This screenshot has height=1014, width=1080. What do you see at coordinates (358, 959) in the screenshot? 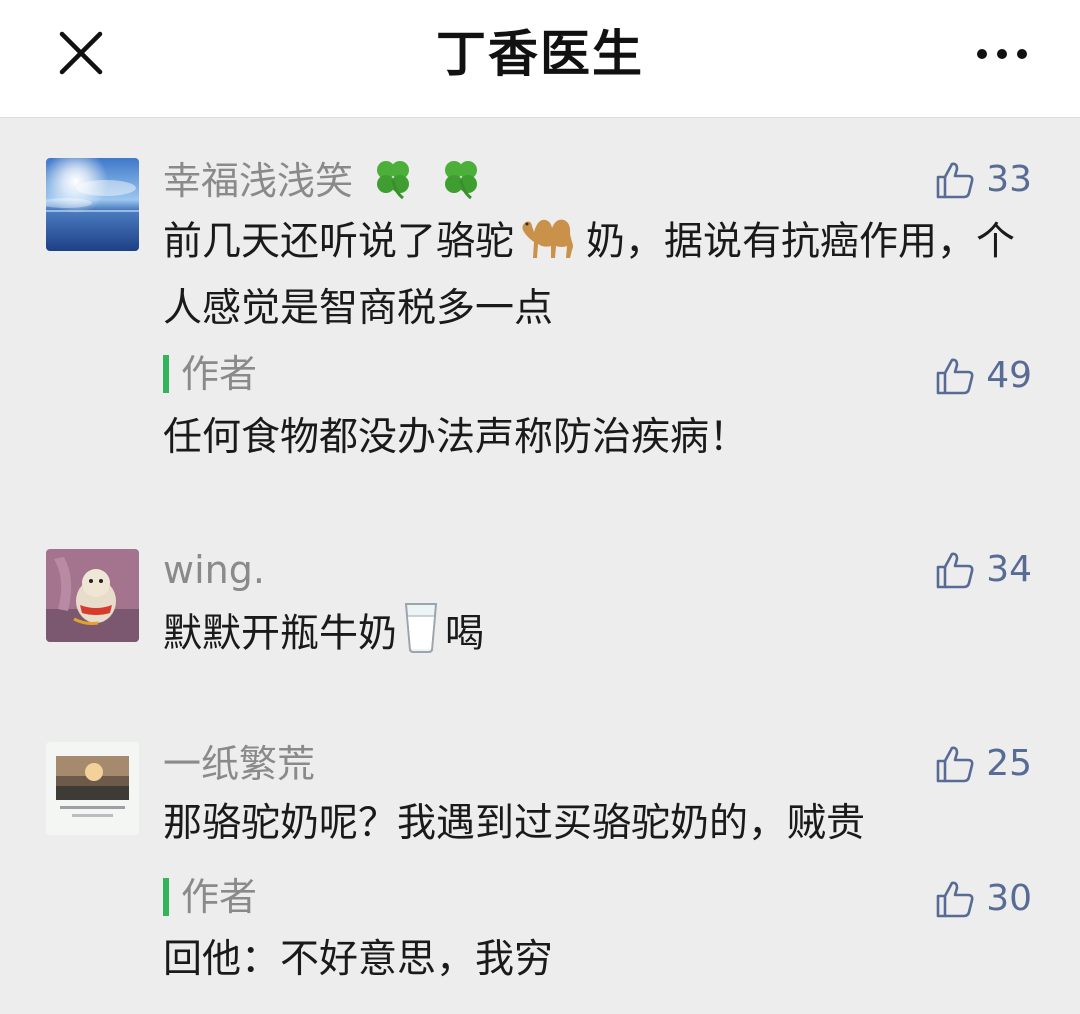
I see `author-reply-text: 回他：不好意思，我穷` at bounding box center [358, 959].